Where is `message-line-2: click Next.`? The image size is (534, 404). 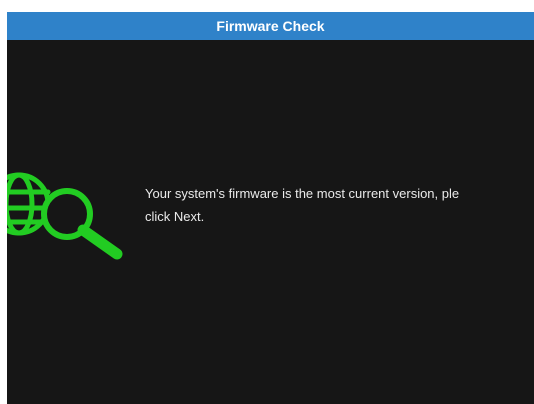 message-line-2: click Next. is located at coordinates (175, 216).